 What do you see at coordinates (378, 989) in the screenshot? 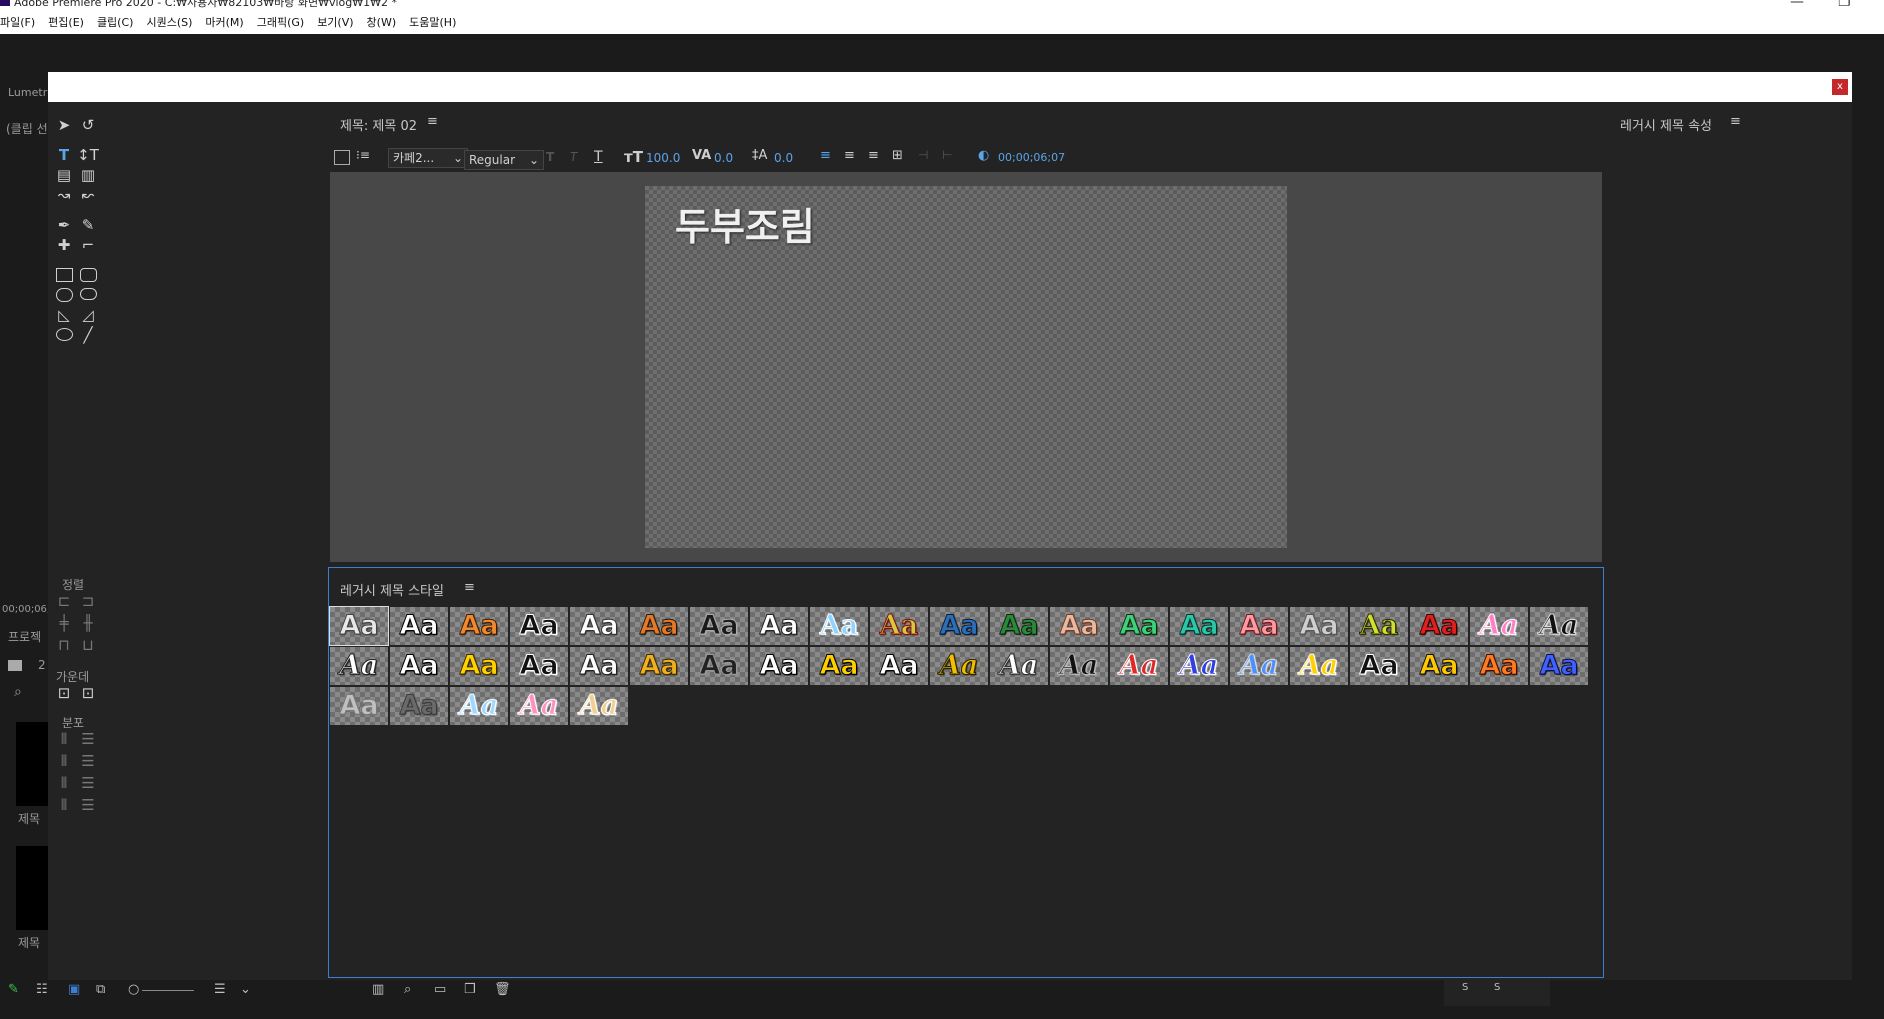
I see `automate-icon: ▥` at bounding box center [378, 989].